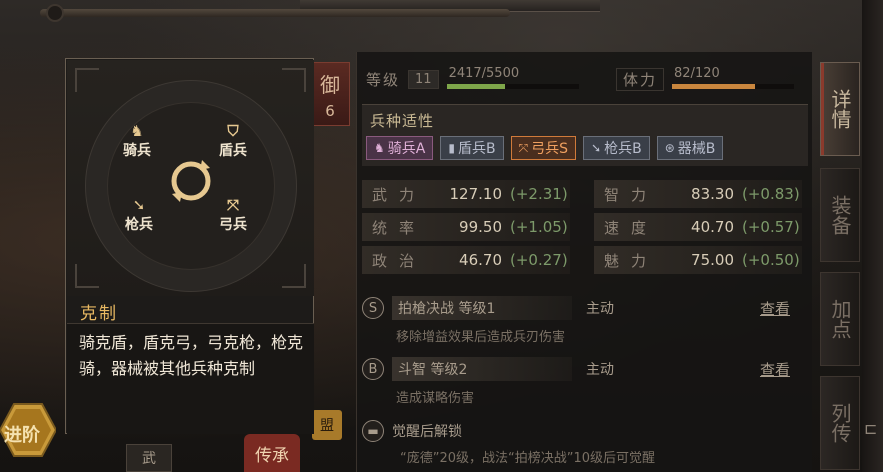 The height and width of the screenshot is (472, 883). What do you see at coordinates (399, 227) in the screenshot?
I see `stat-name: 统率` at bounding box center [399, 227].